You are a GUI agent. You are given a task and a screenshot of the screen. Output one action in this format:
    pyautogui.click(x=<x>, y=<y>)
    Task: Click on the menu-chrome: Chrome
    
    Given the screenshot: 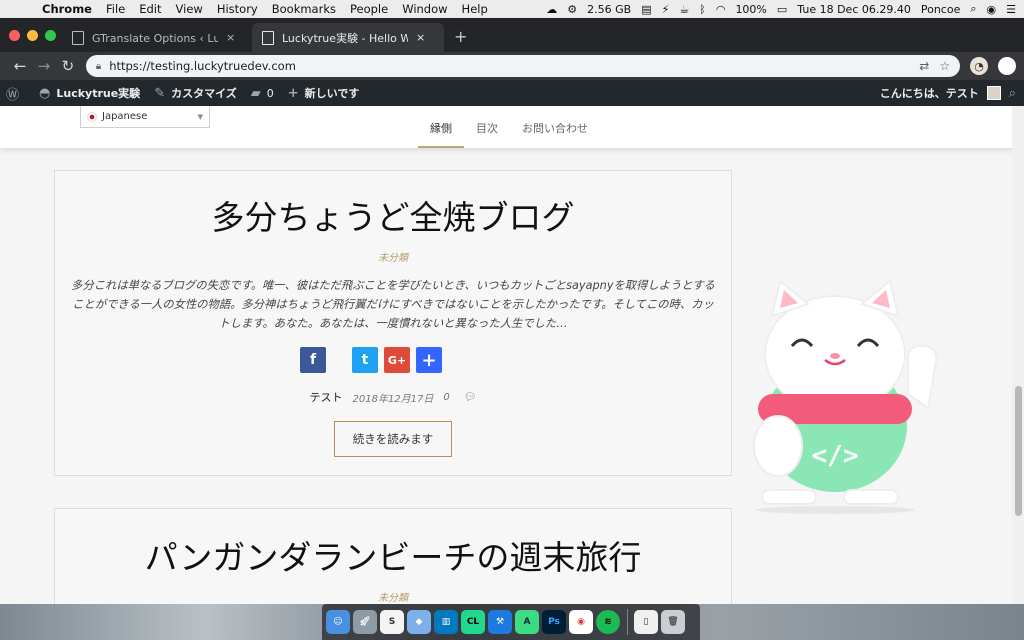 What is the action you would take?
    pyautogui.click(x=67, y=9)
    